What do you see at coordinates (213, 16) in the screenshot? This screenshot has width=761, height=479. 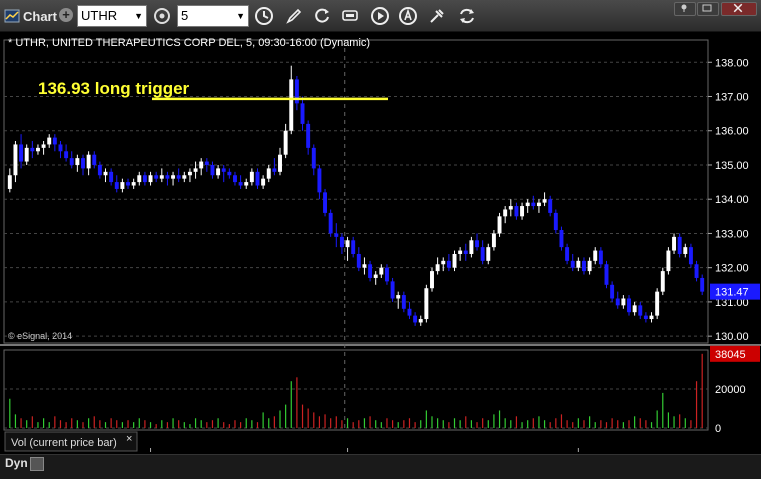 I see `interval-input: 5 ▼` at bounding box center [213, 16].